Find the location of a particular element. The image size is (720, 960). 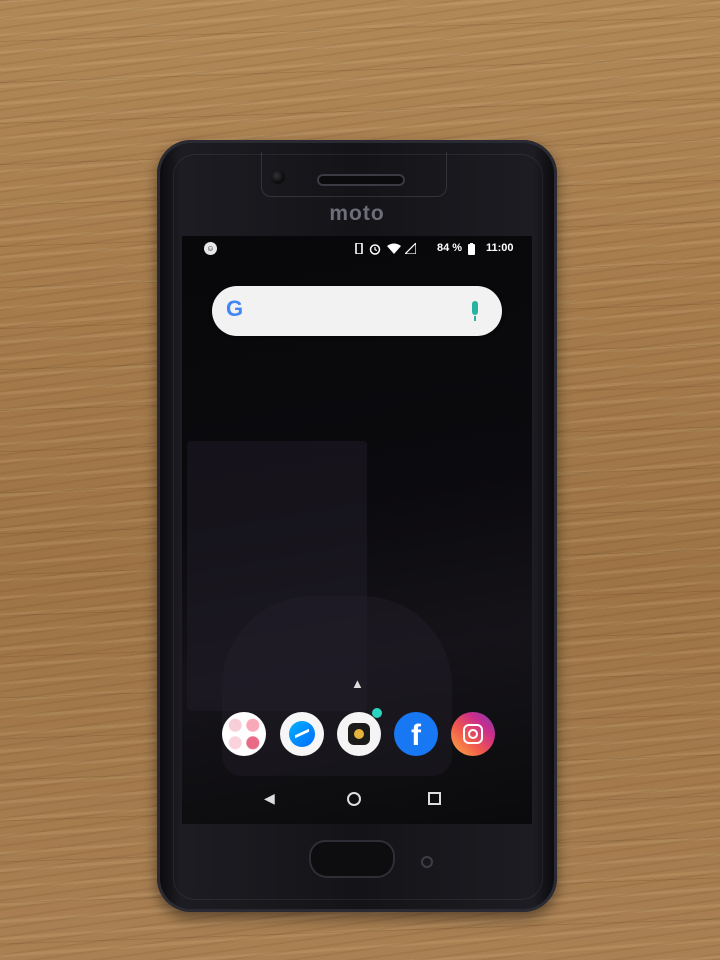

navigation-bar: ◀ is located at coordinates (357, 799).